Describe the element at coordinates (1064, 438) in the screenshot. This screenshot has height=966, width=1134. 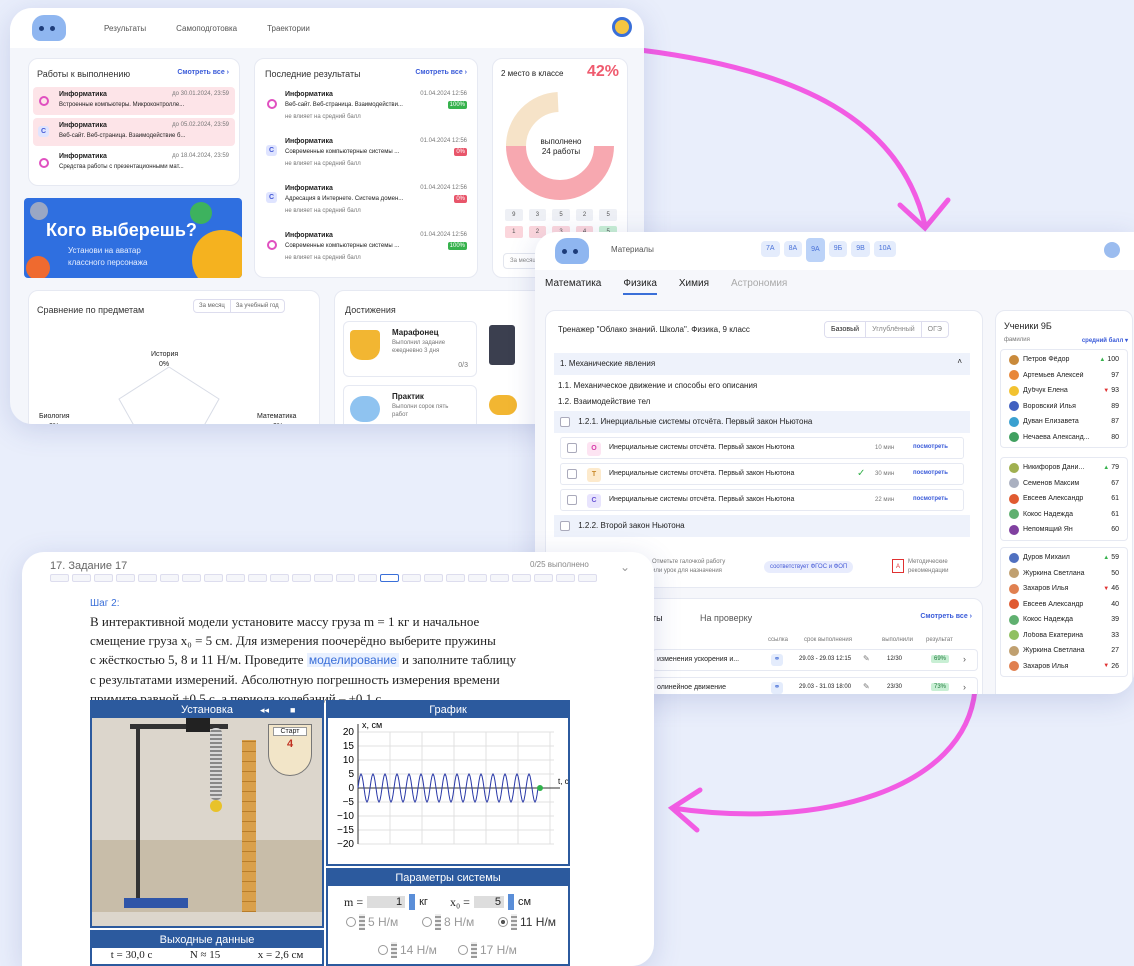
I see `student-row: Нечаева Александ... 80` at that location.